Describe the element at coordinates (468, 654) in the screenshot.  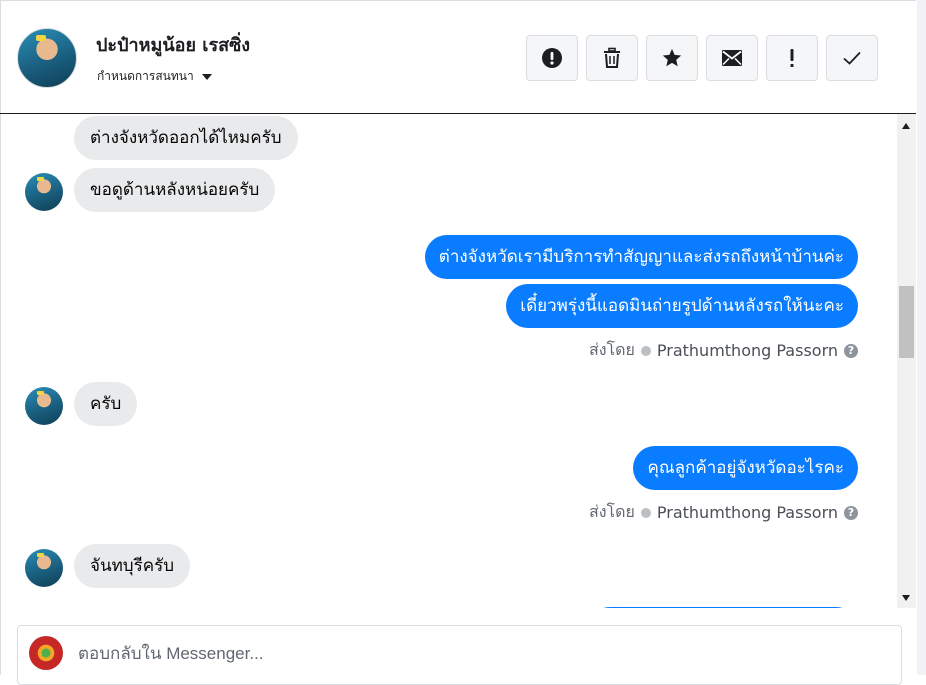
I see `reply-input` at that location.